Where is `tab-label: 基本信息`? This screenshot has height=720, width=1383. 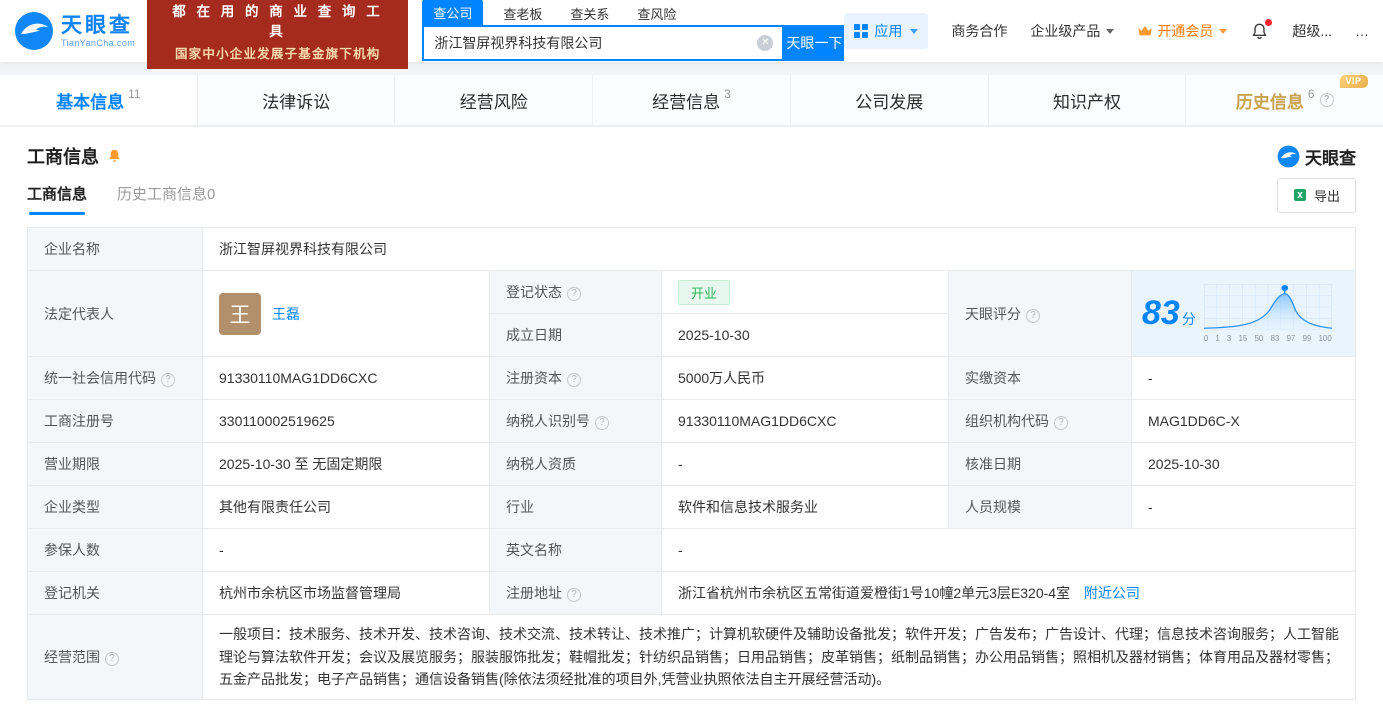
tab-label: 基本信息 is located at coordinates (90, 102).